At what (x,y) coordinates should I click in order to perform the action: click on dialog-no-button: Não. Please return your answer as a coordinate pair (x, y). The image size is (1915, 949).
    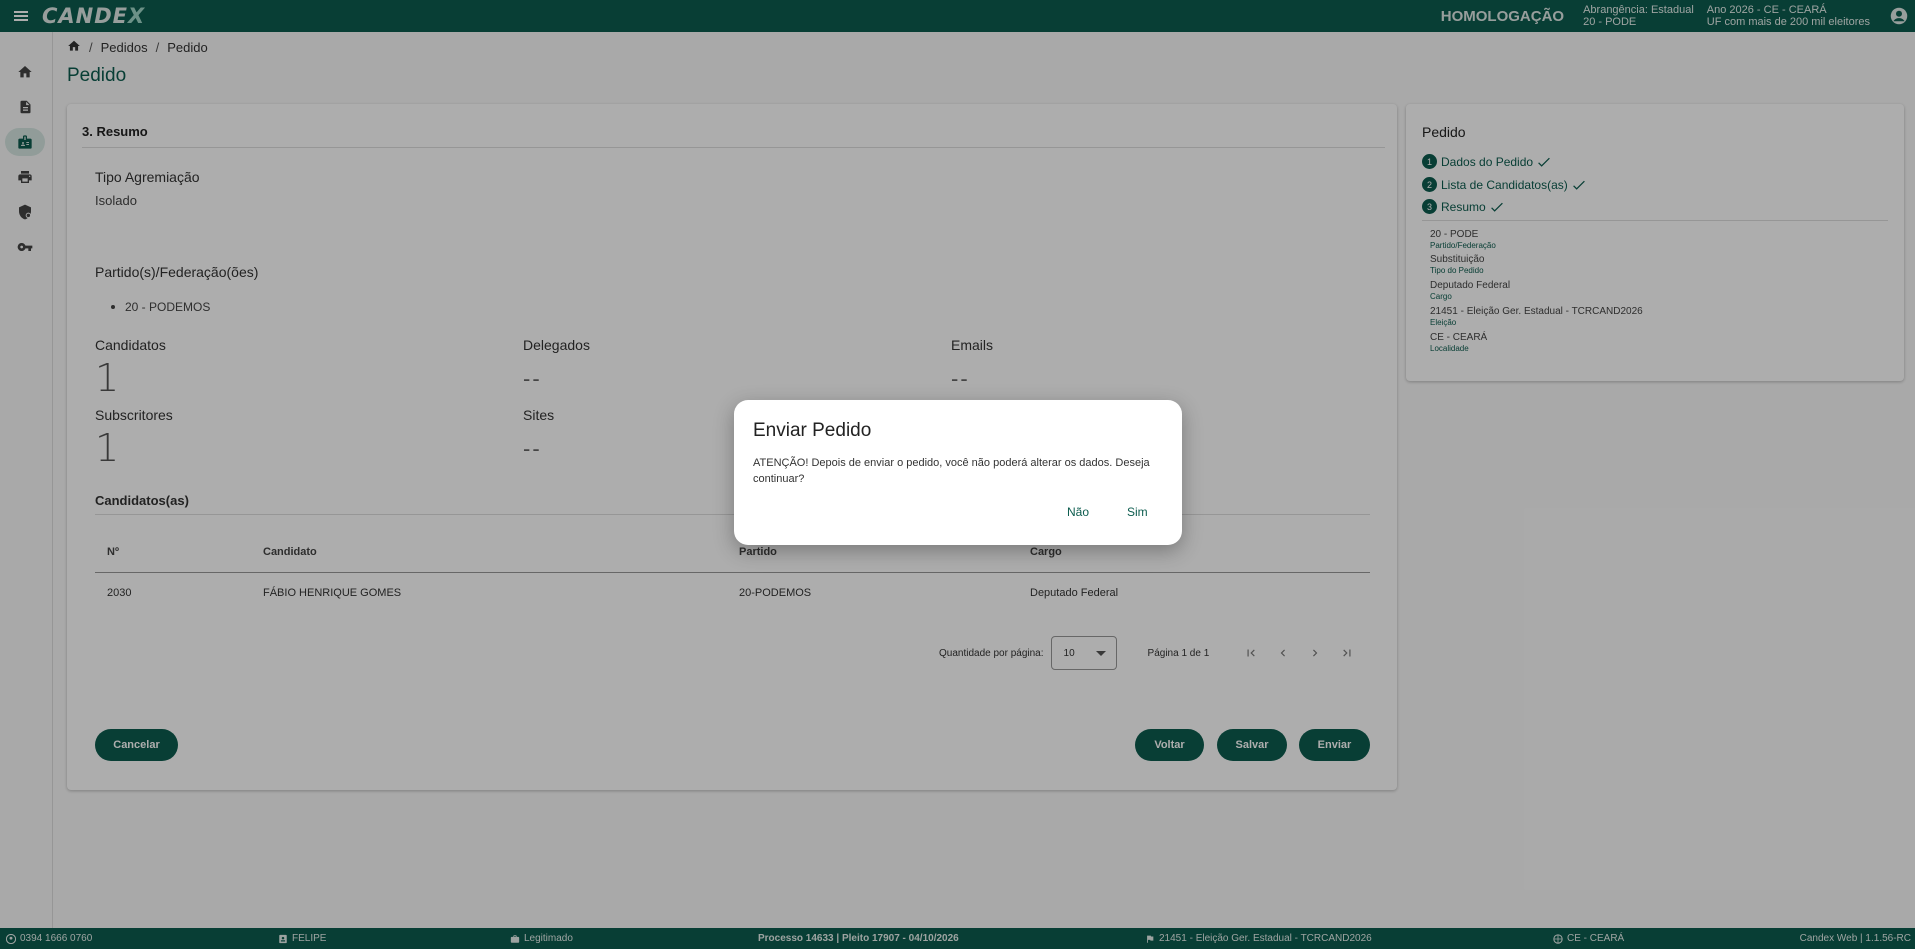
    Looking at the image, I should click on (1078, 512).